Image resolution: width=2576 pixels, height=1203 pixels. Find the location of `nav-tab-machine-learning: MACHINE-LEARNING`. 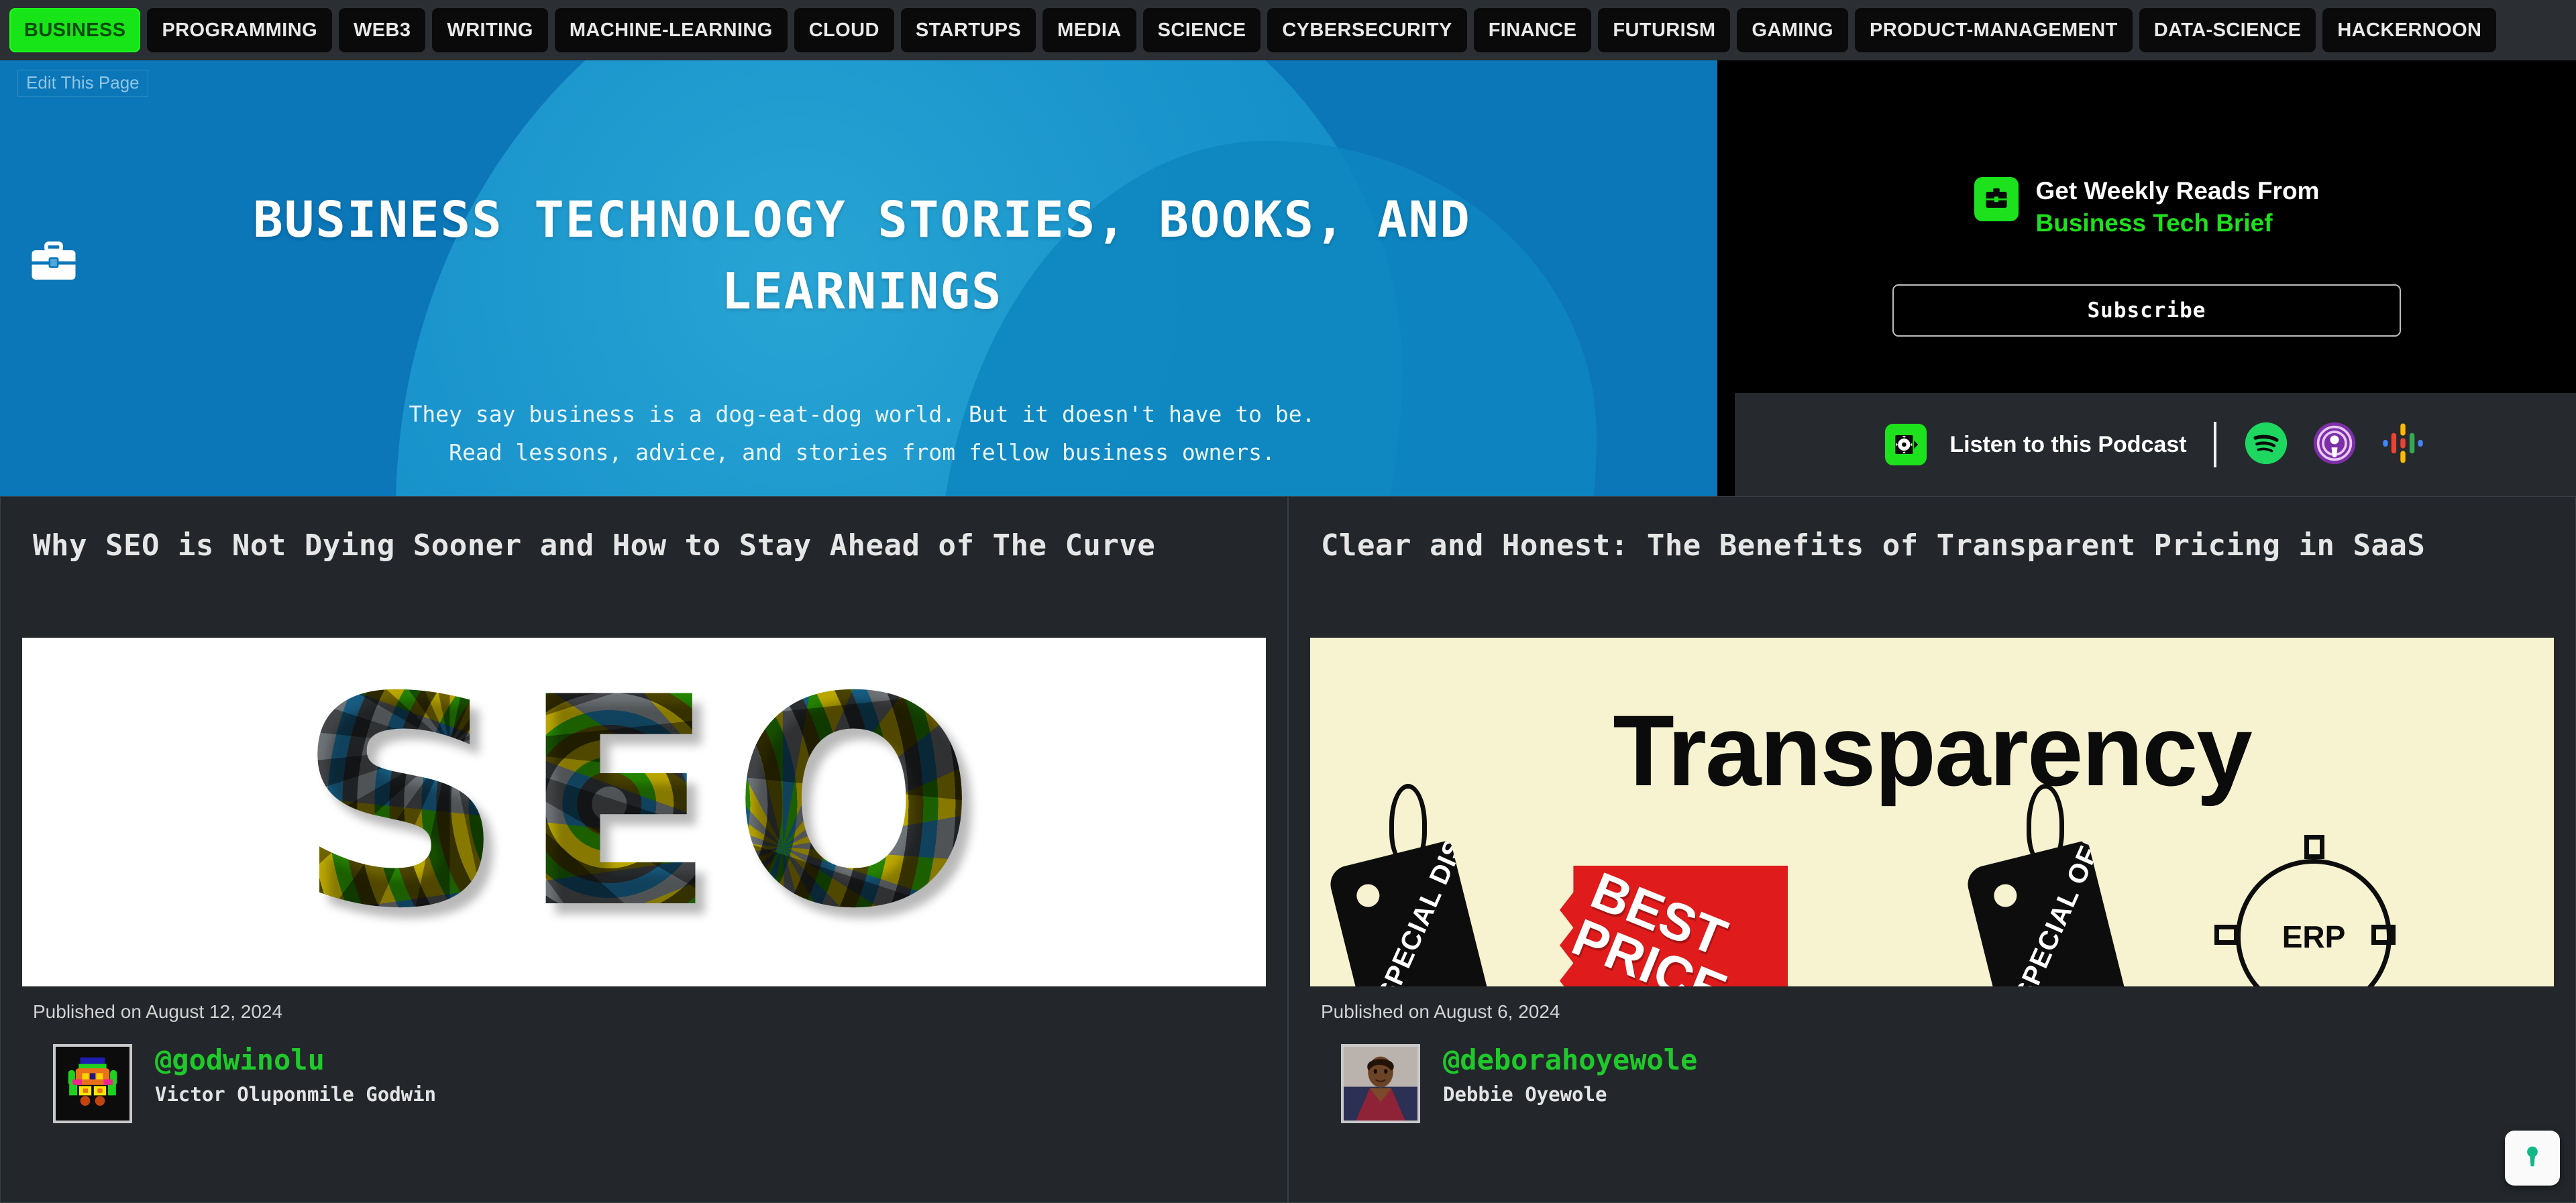

nav-tab-machine-learning: MACHINE-LEARNING is located at coordinates (671, 30).